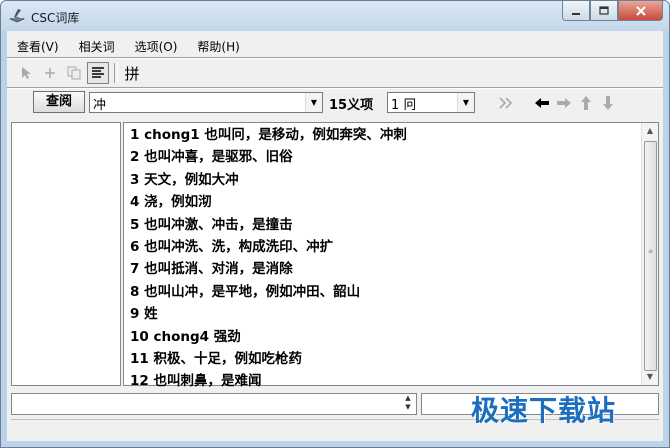  What do you see at coordinates (351, 105) in the screenshot?
I see `sense-count-label: 15义项` at bounding box center [351, 105].